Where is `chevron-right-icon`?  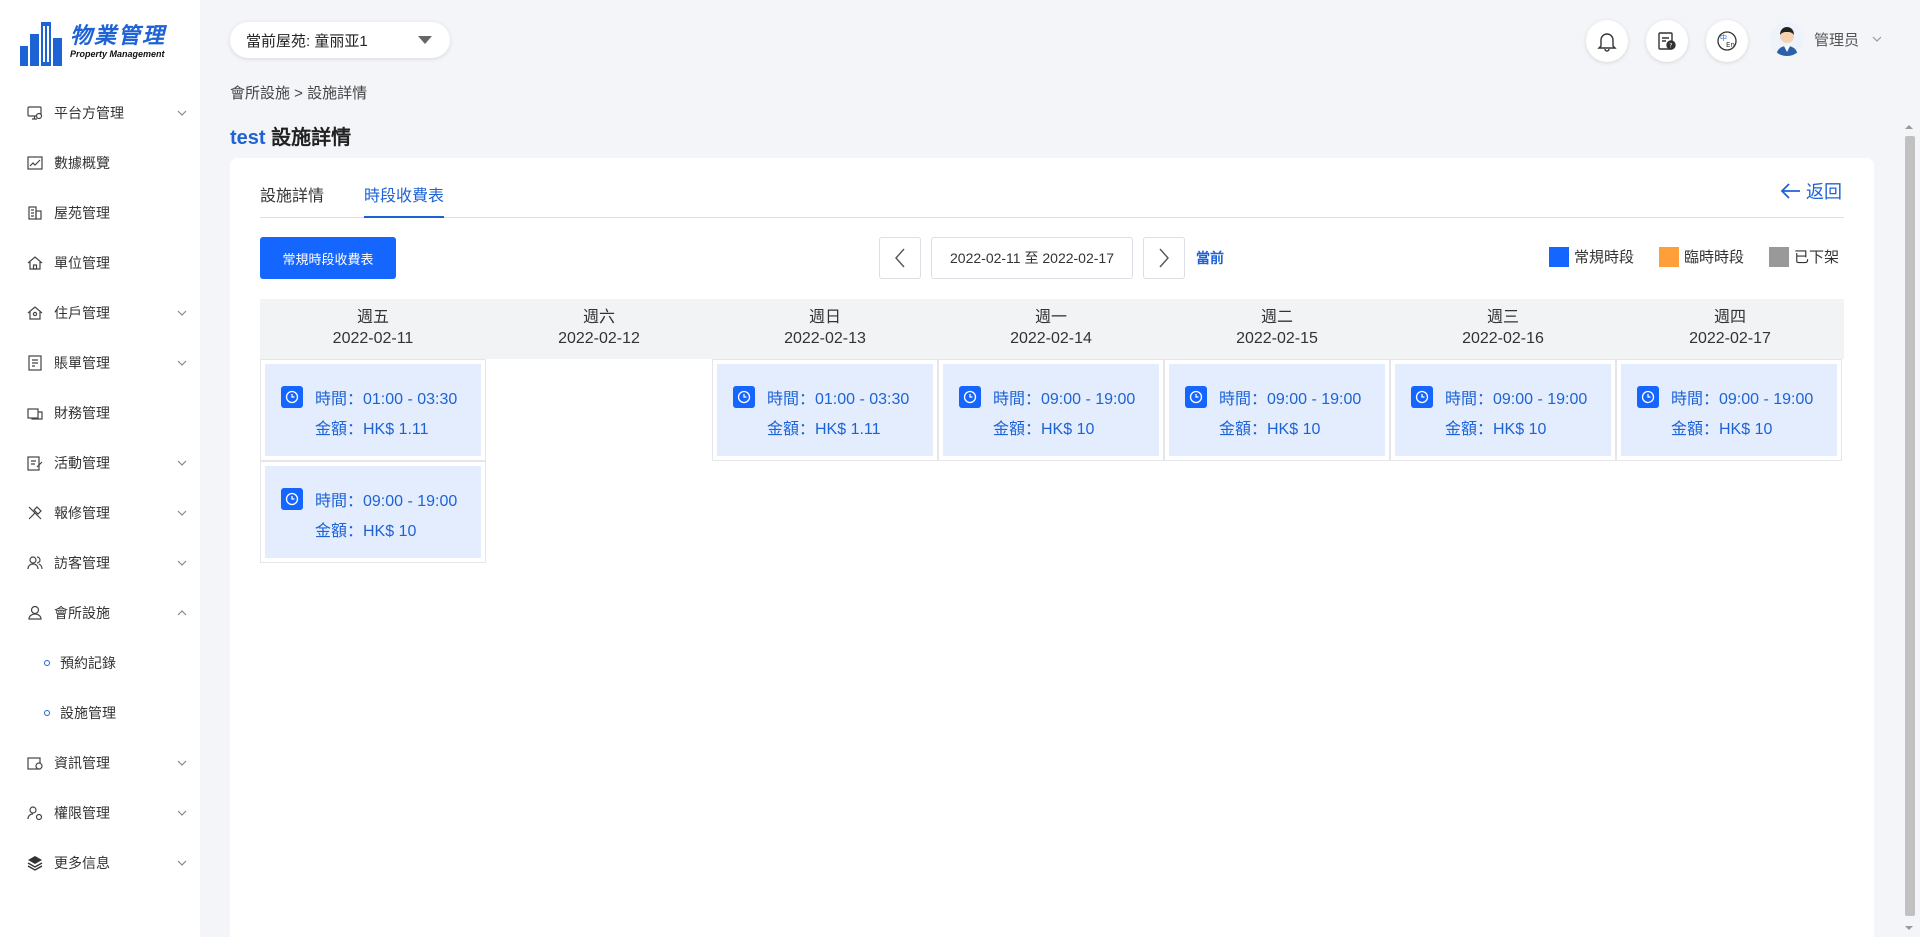
chevron-right-icon is located at coordinates (1164, 258).